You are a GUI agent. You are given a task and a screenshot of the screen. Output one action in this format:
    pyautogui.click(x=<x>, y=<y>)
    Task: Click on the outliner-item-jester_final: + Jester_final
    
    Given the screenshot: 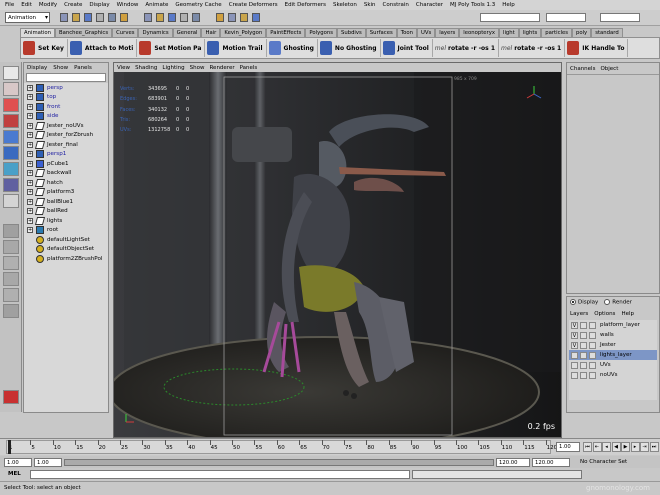 What is the action you would take?
    pyautogui.click(x=66, y=145)
    